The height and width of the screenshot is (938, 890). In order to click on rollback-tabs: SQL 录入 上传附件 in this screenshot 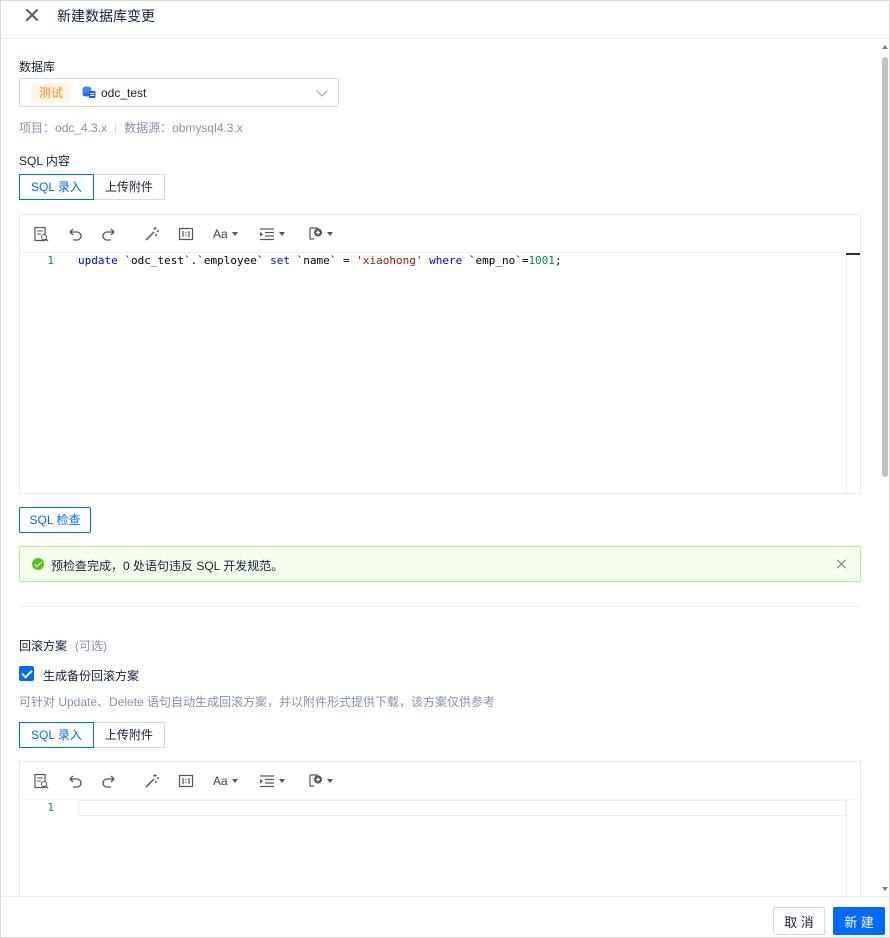, I will do `click(92, 735)`.